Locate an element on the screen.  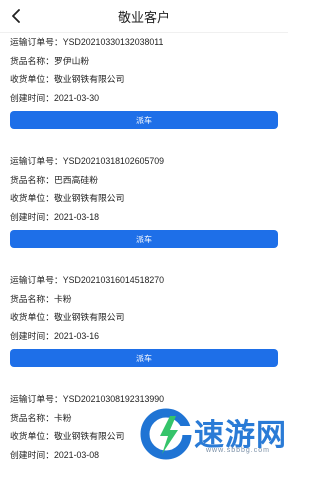
created-value: 2021-03-30 is located at coordinates (76, 97).